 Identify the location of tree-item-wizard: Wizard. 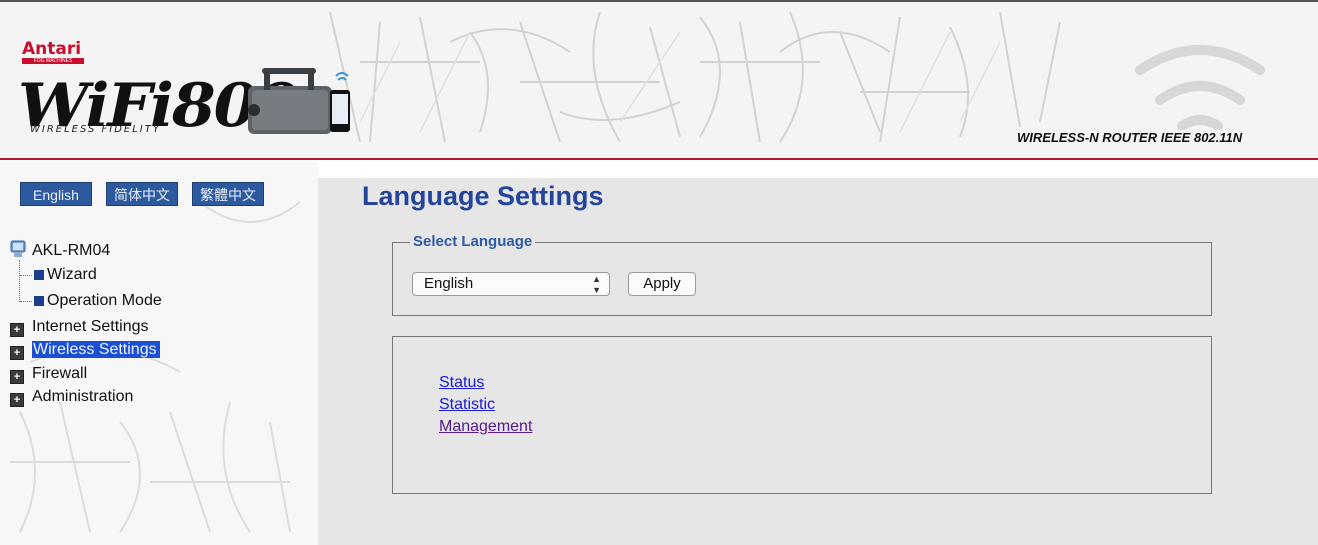
(65, 275).